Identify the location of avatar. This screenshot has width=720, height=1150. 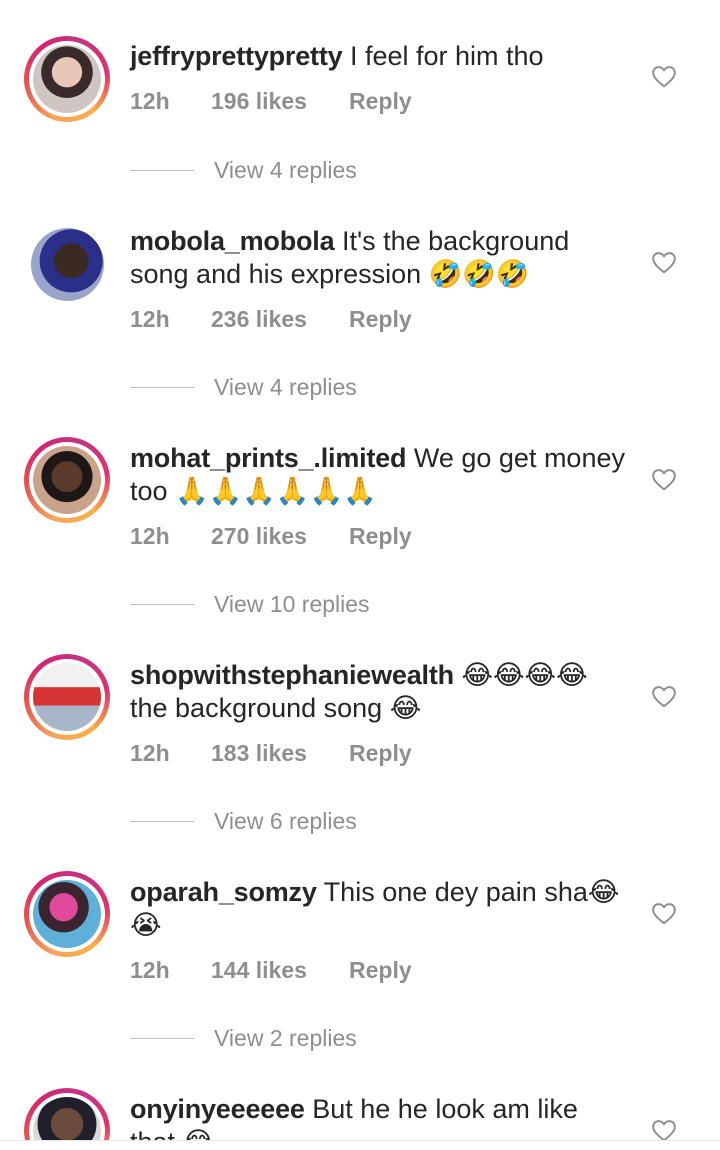
(67, 1114).